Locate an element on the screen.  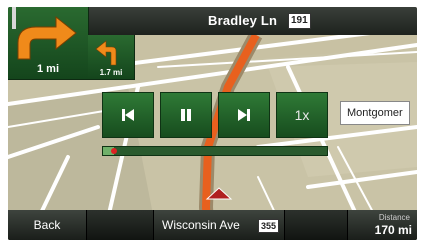
current-street-panel: Wisconsin Ave 355 is located at coordinates (219, 225).